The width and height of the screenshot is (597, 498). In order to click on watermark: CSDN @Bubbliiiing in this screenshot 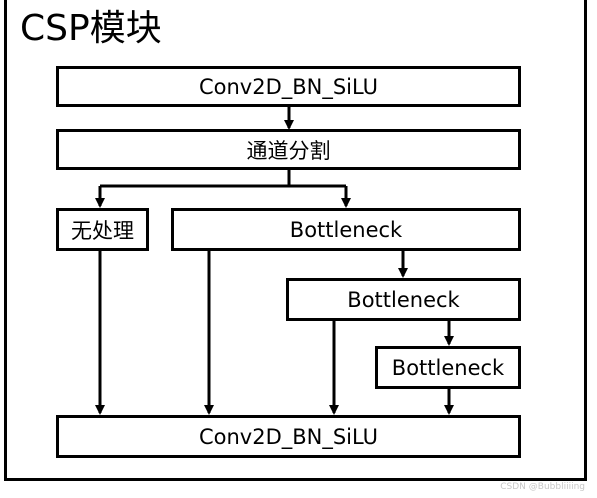, I will do `click(542, 487)`.